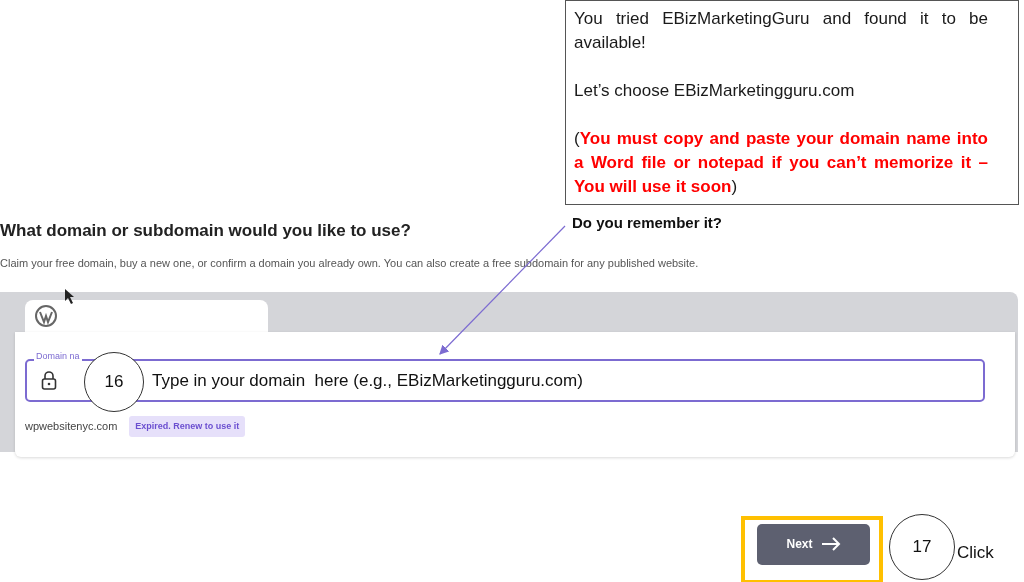  What do you see at coordinates (187, 426) in the screenshot?
I see `status-badge: Expired. Renew to use it` at bounding box center [187, 426].